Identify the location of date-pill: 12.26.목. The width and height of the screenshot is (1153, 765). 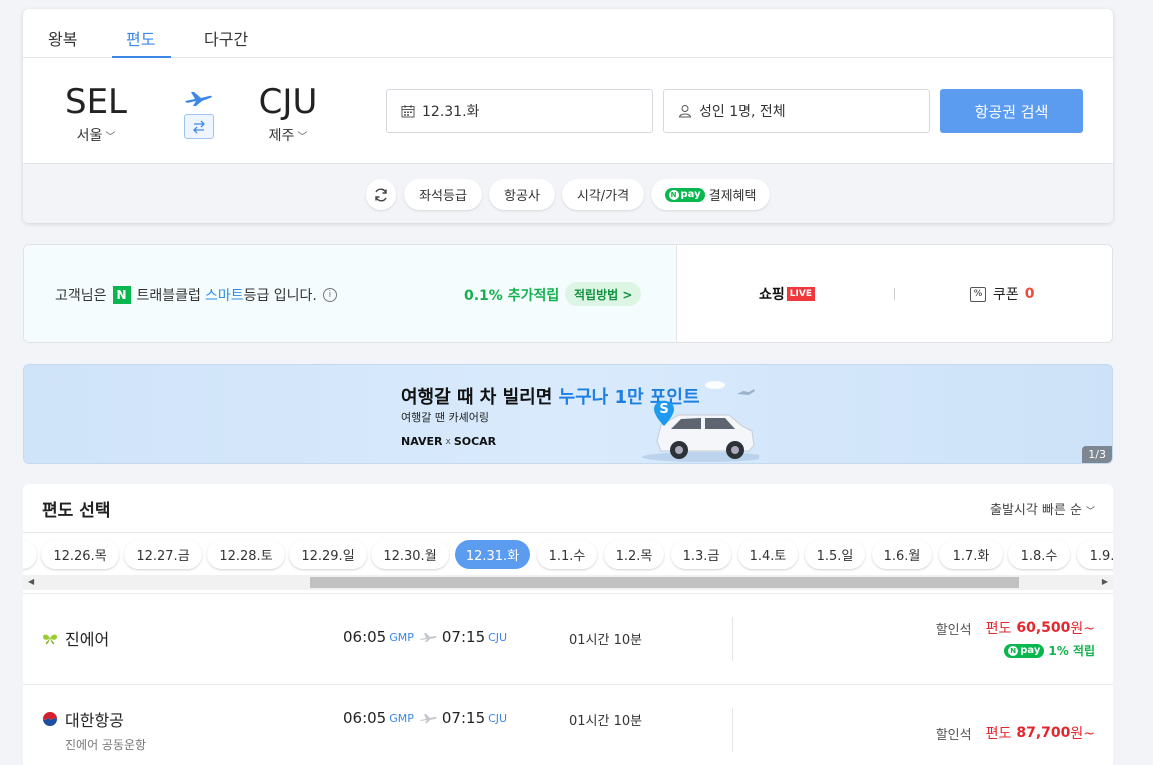
(80, 554).